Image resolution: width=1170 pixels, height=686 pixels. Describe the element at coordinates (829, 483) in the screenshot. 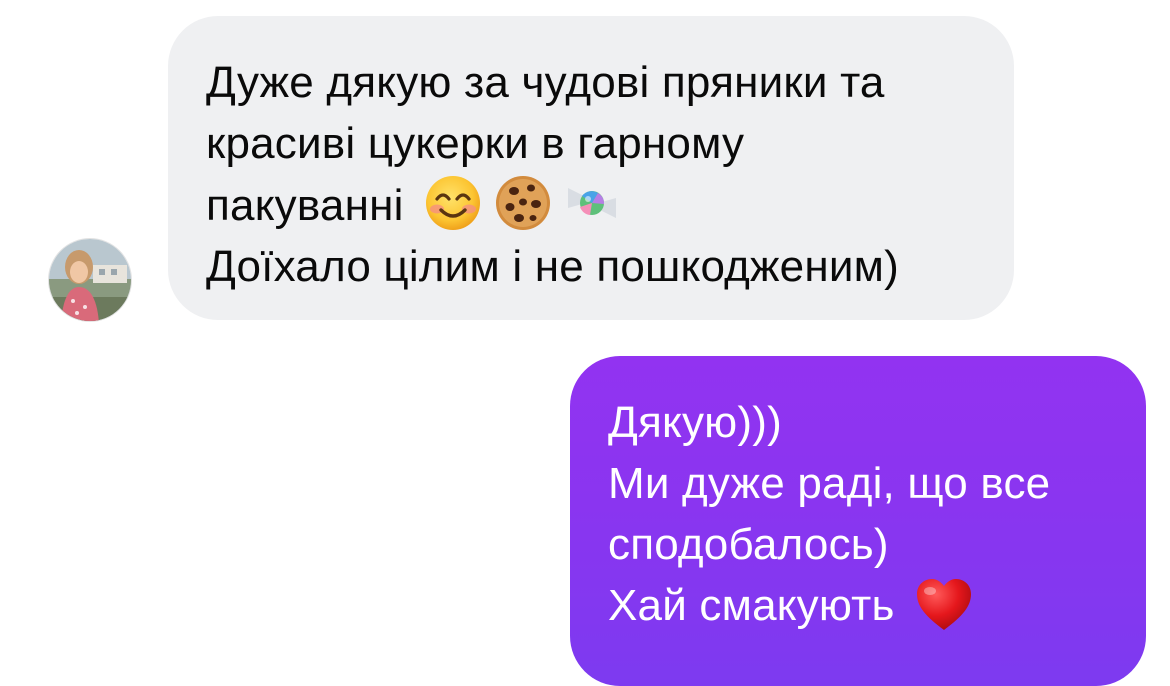

I see `message-text-line: Ми дуже раді, що все` at that location.